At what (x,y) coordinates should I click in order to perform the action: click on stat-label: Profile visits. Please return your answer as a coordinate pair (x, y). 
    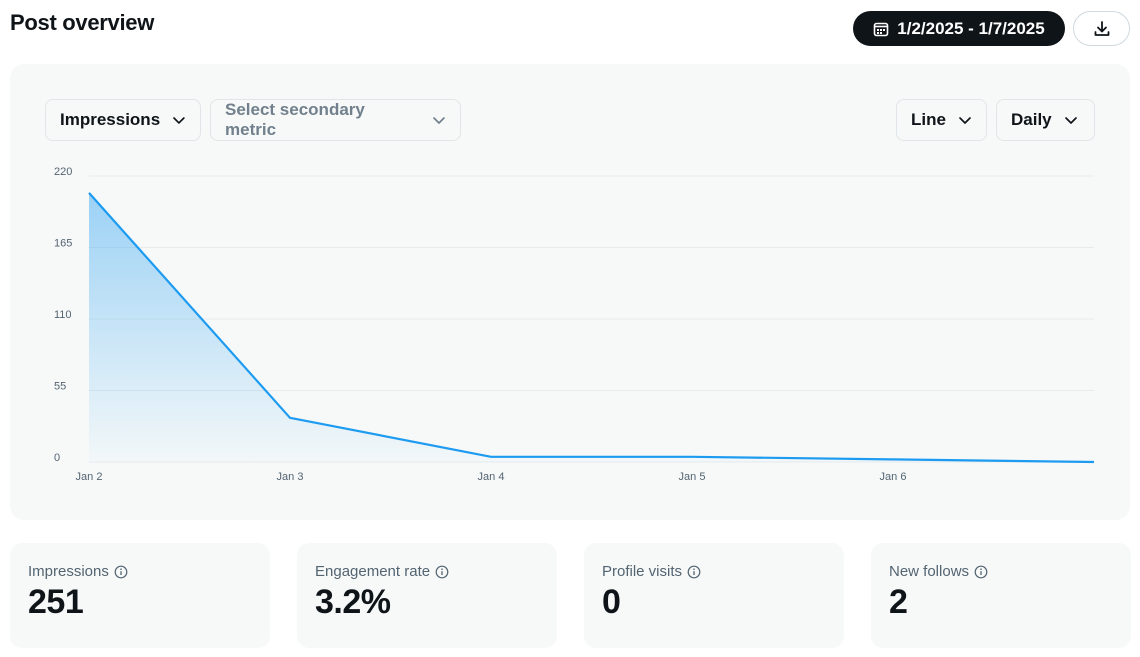
    Looking at the image, I should click on (642, 571).